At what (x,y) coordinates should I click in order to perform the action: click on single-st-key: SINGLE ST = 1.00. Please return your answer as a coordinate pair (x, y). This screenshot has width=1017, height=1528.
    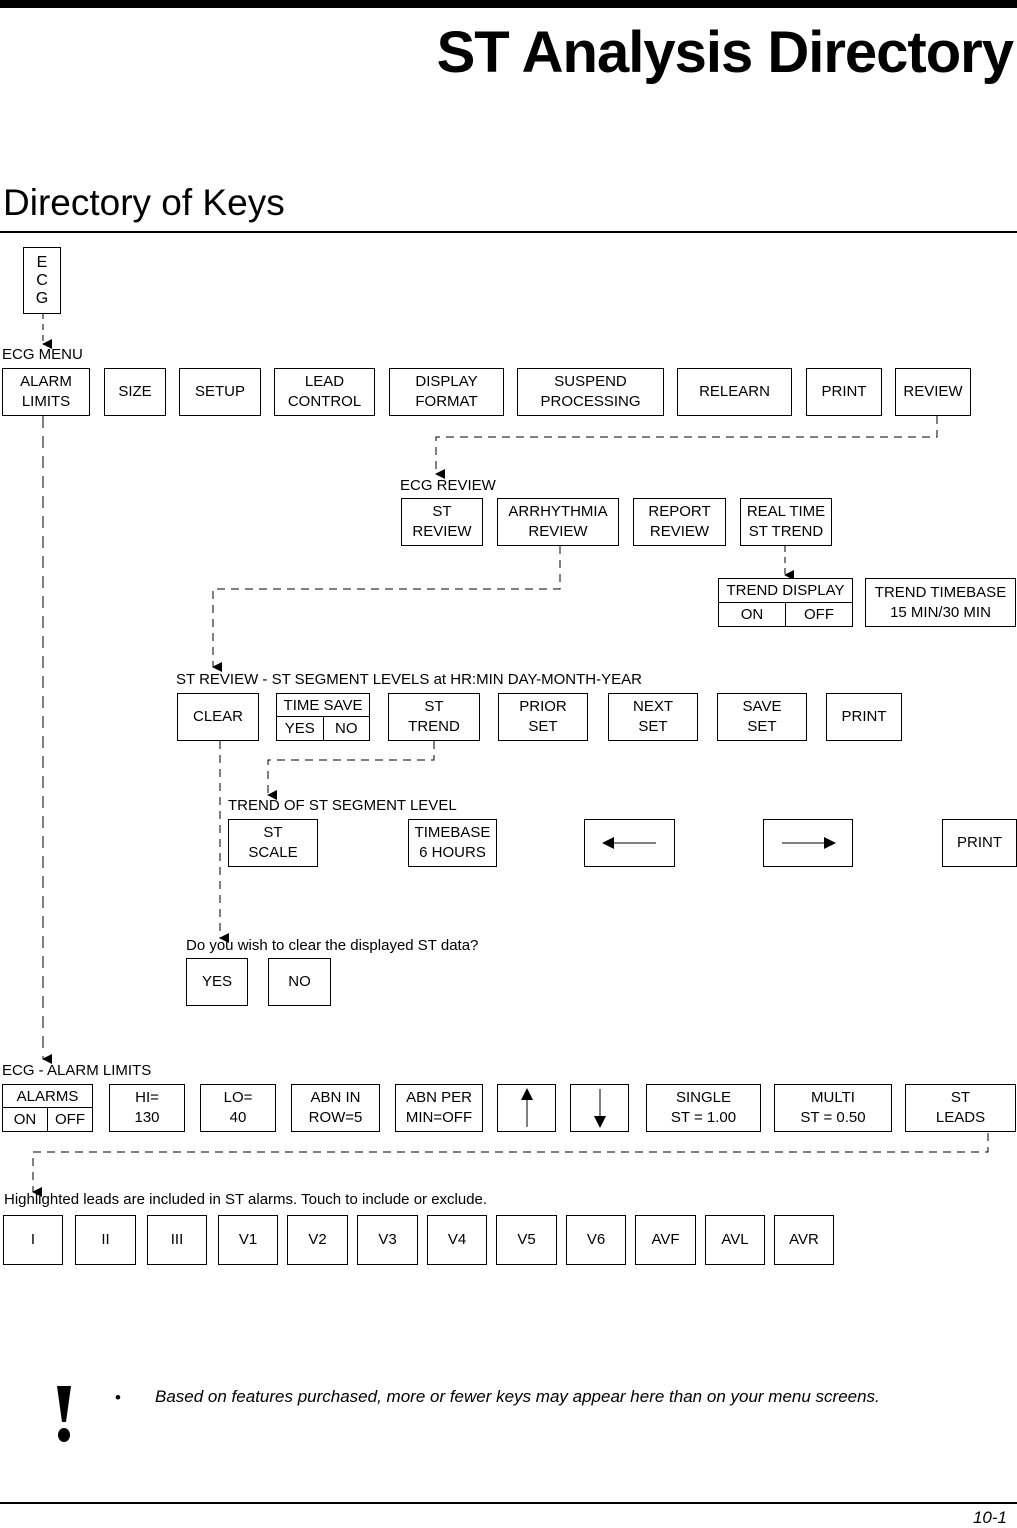
    Looking at the image, I should click on (703, 1108).